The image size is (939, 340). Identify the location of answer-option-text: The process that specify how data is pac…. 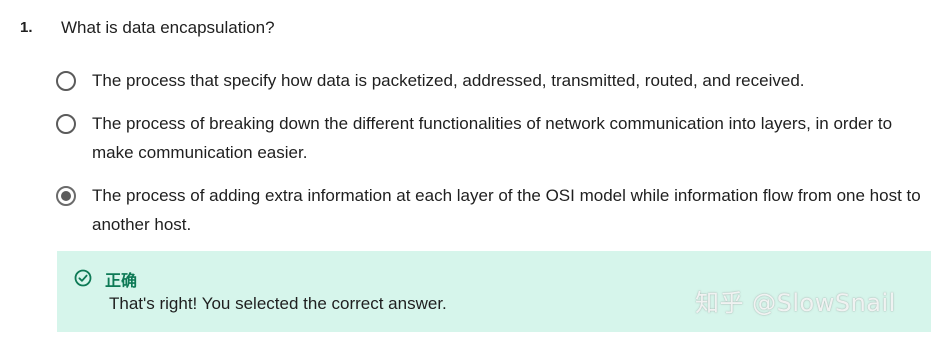
(448, 80).